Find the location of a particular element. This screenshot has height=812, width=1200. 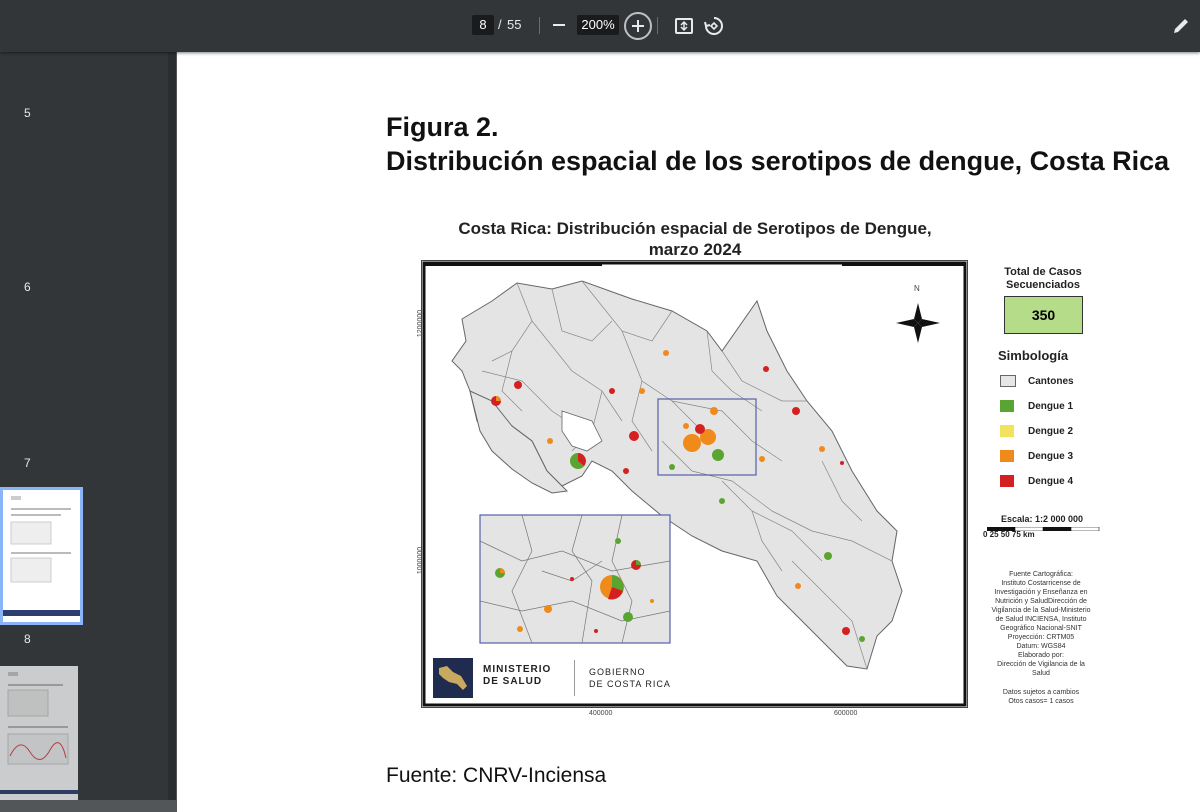

thumbnail-label: 6 is located at coordinates (27, 287).